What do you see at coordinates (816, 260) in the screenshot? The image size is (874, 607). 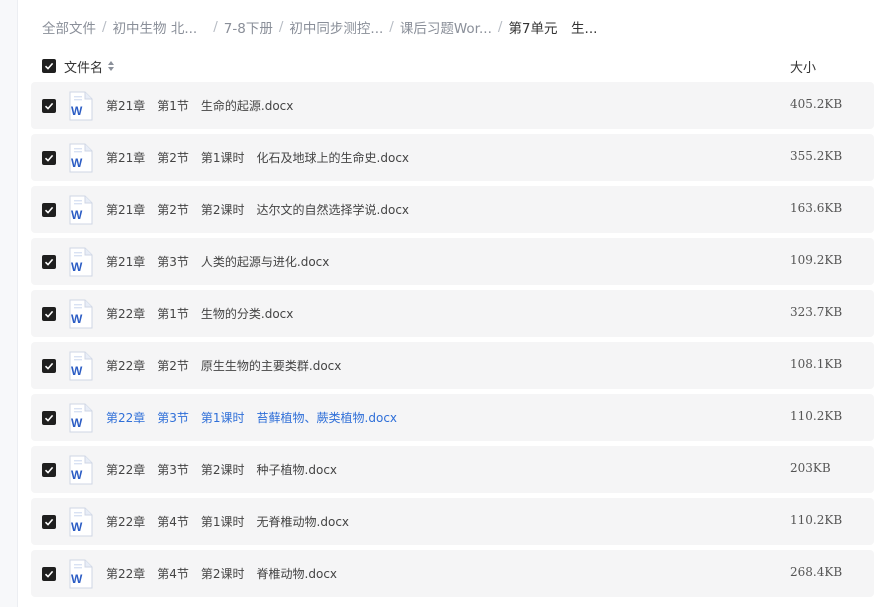 I see `file-size: 109.2KB` at bounding box center [816, 260].